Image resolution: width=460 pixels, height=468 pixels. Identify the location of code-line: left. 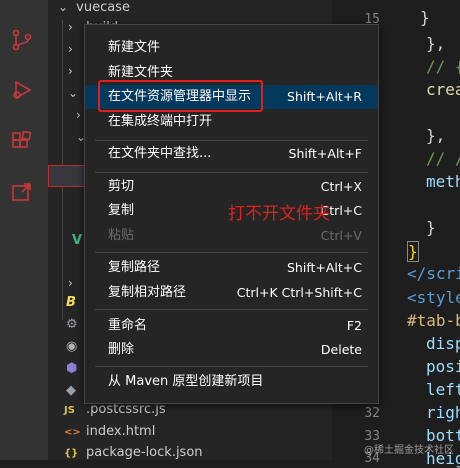
(443, 389).